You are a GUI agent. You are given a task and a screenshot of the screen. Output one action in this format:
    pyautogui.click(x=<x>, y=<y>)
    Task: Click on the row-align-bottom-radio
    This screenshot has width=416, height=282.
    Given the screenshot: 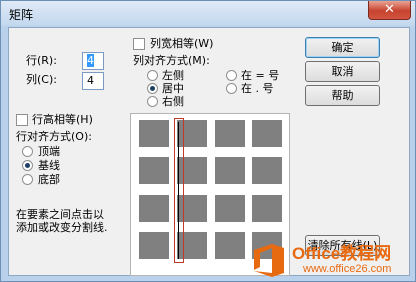 What is the action you would take?
    pyautogui.click(x=27, y=179)
    